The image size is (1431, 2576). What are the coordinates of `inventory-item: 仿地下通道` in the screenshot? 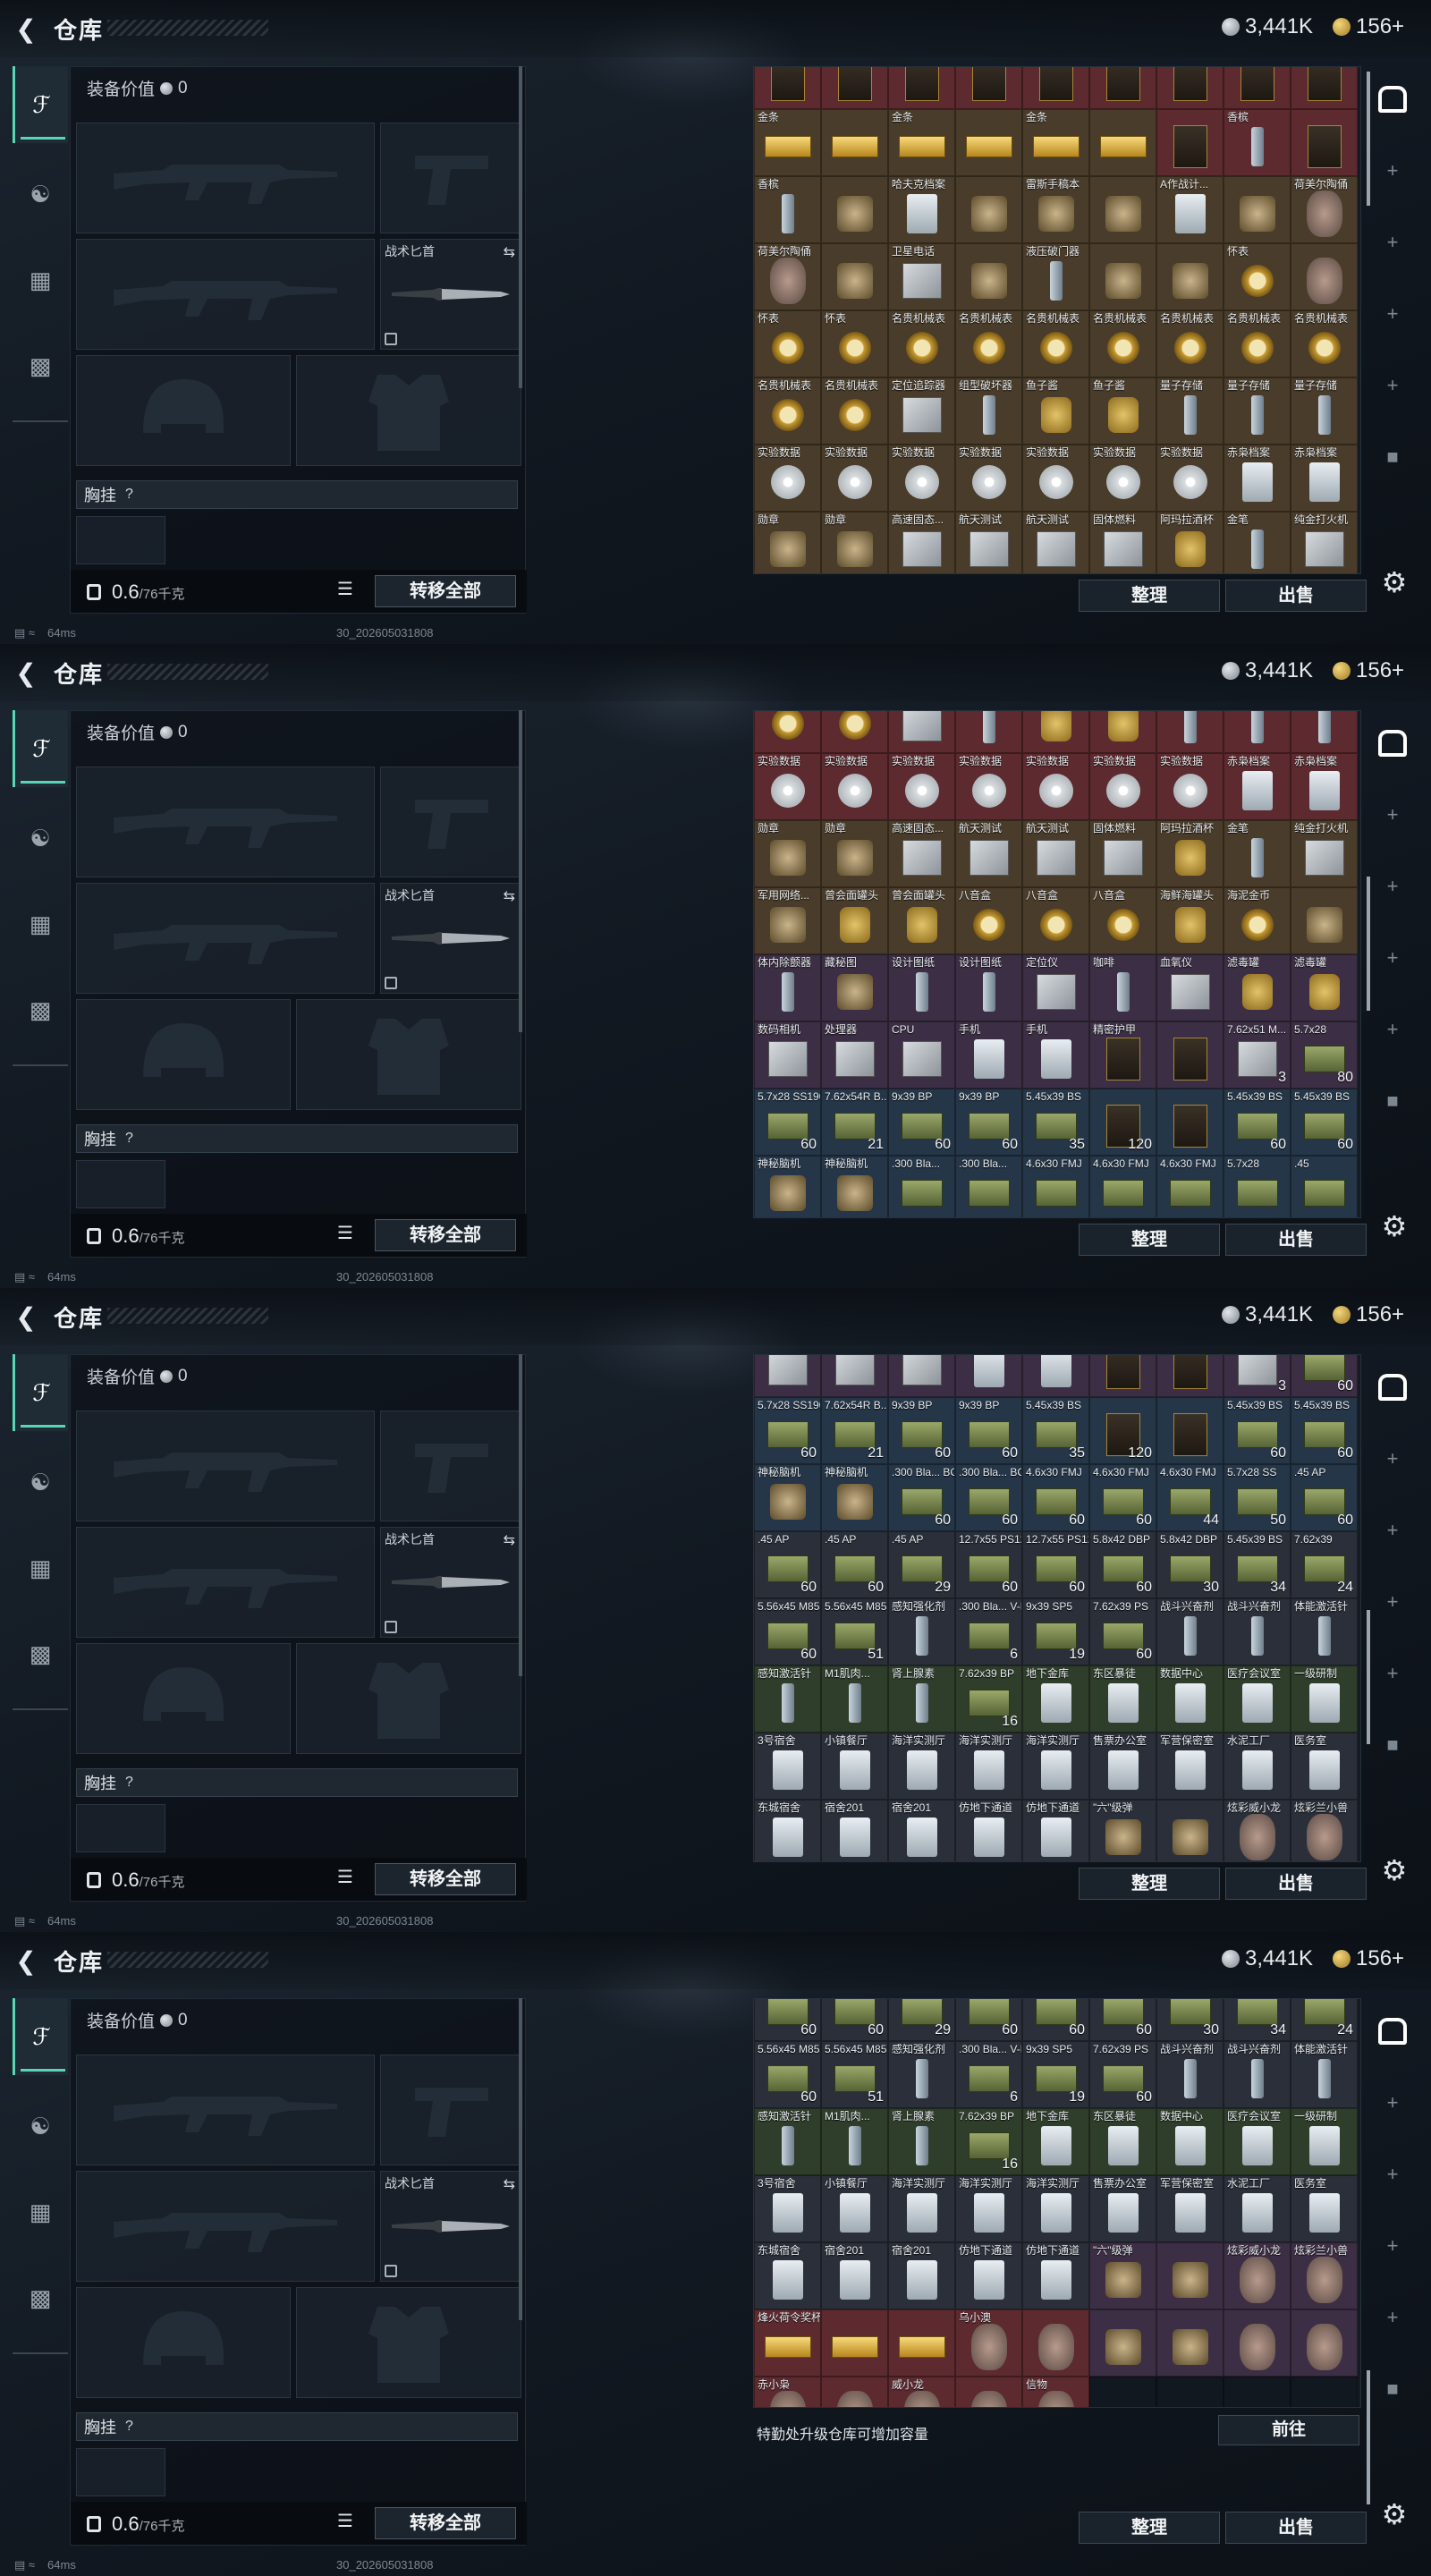 It's located at (989, 2275).